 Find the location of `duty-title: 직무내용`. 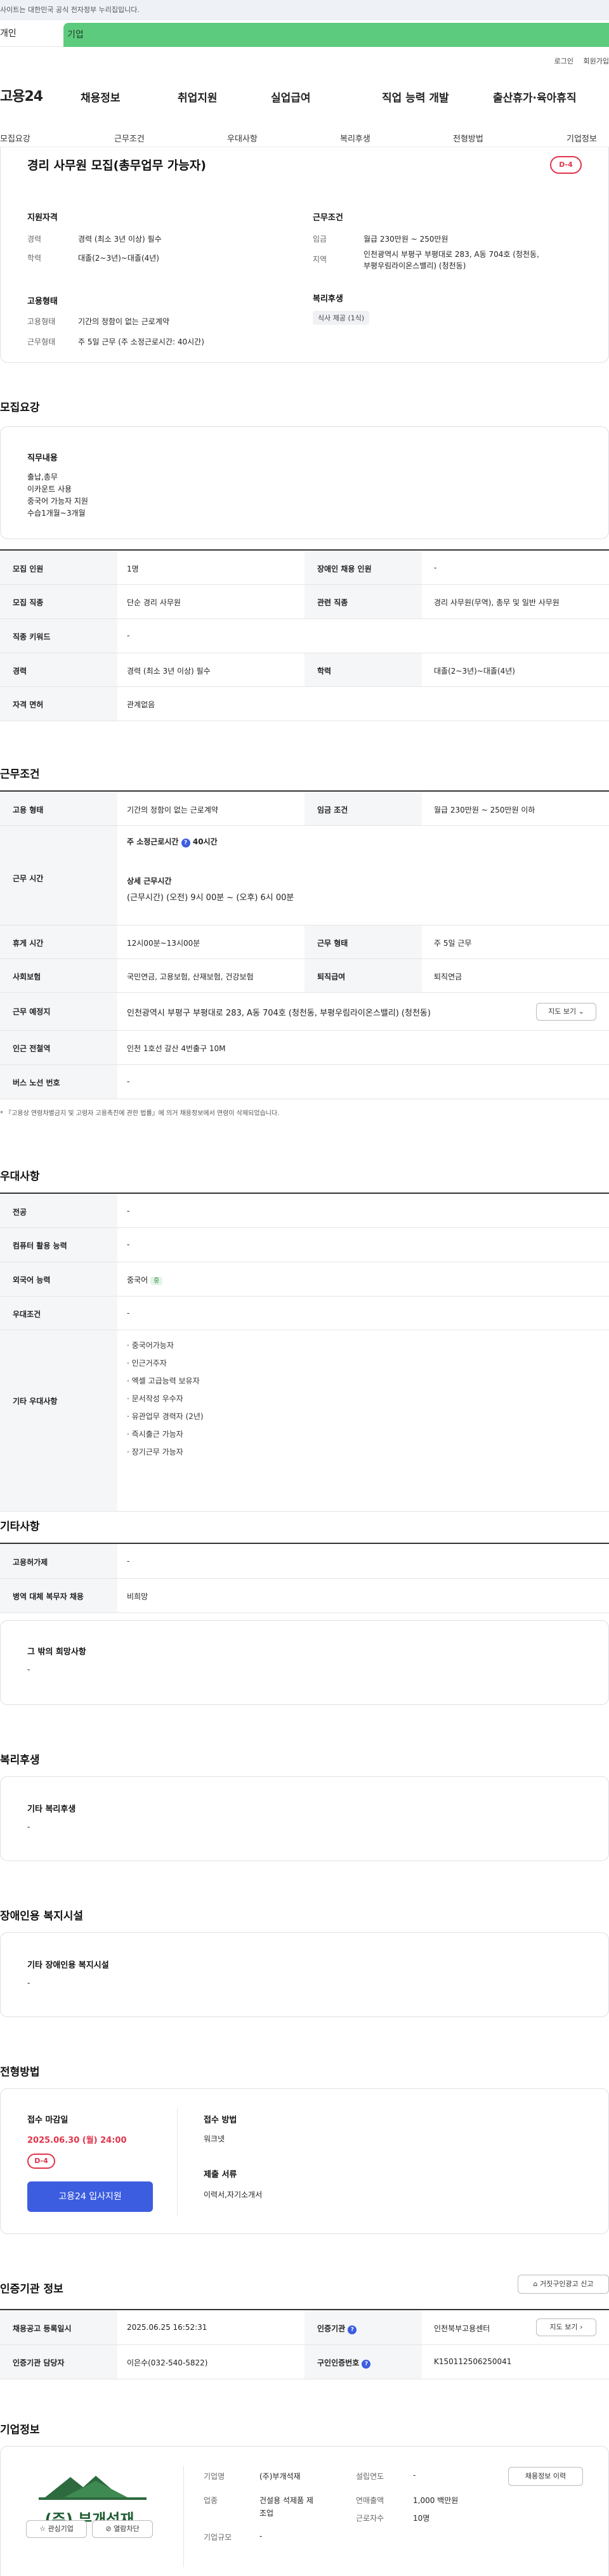

duty-title: 직무내용 is located at coordinates (43, 458).